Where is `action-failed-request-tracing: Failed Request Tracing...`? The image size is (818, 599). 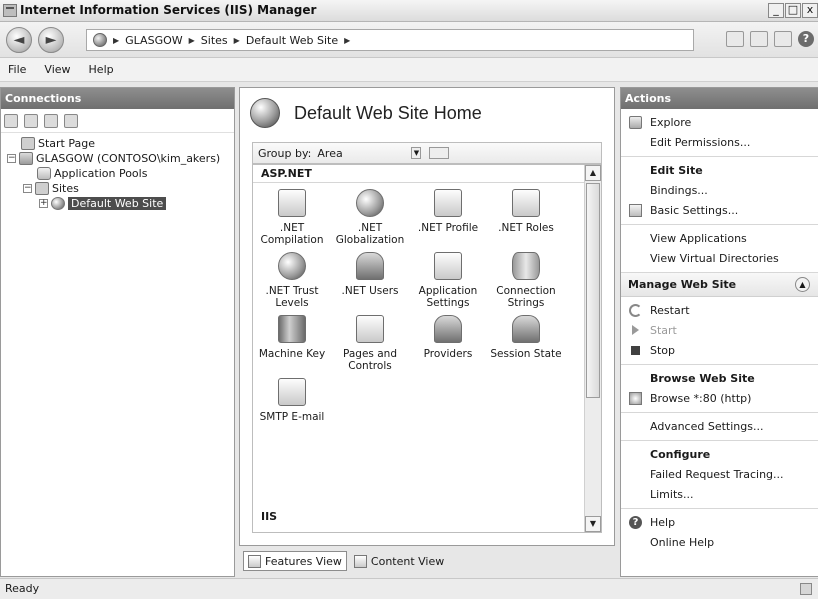
action-failed-request-tracing: Failed Request Tracing... is located at coordinates (719, 474).